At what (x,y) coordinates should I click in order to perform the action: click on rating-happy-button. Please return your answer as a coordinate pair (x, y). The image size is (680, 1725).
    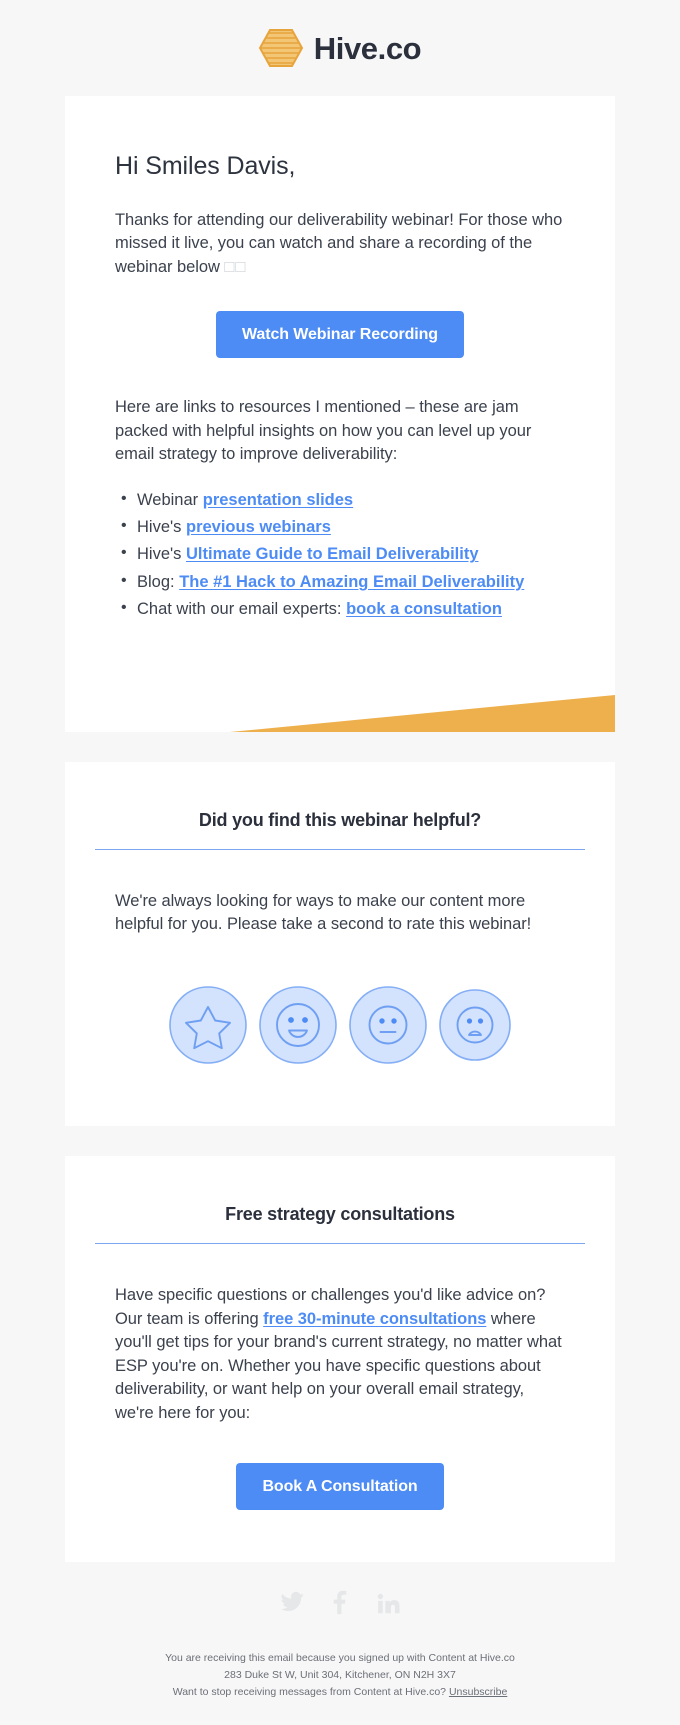
    Looking at the image, I should click on (298, 1025).